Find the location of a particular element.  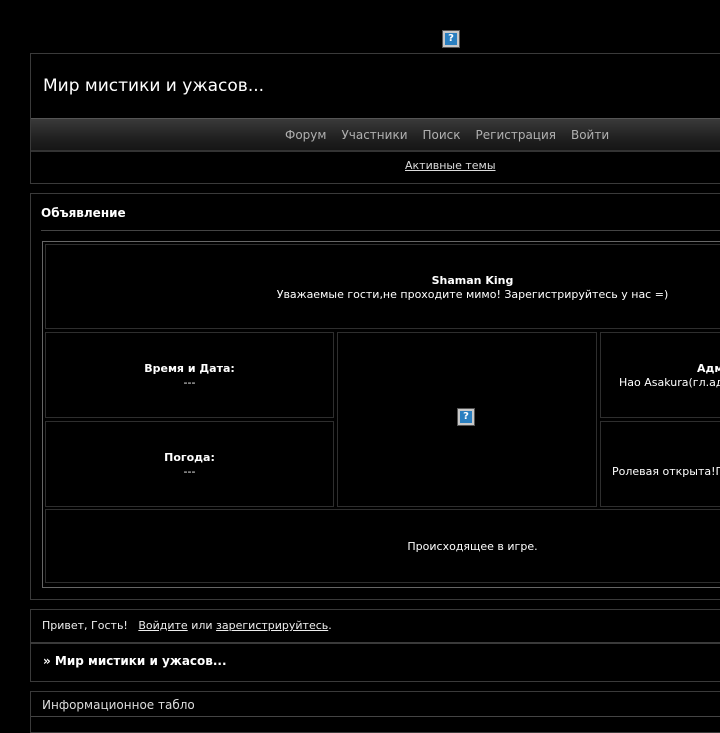

login-link: Войдите is located at coordinates (162, 625).